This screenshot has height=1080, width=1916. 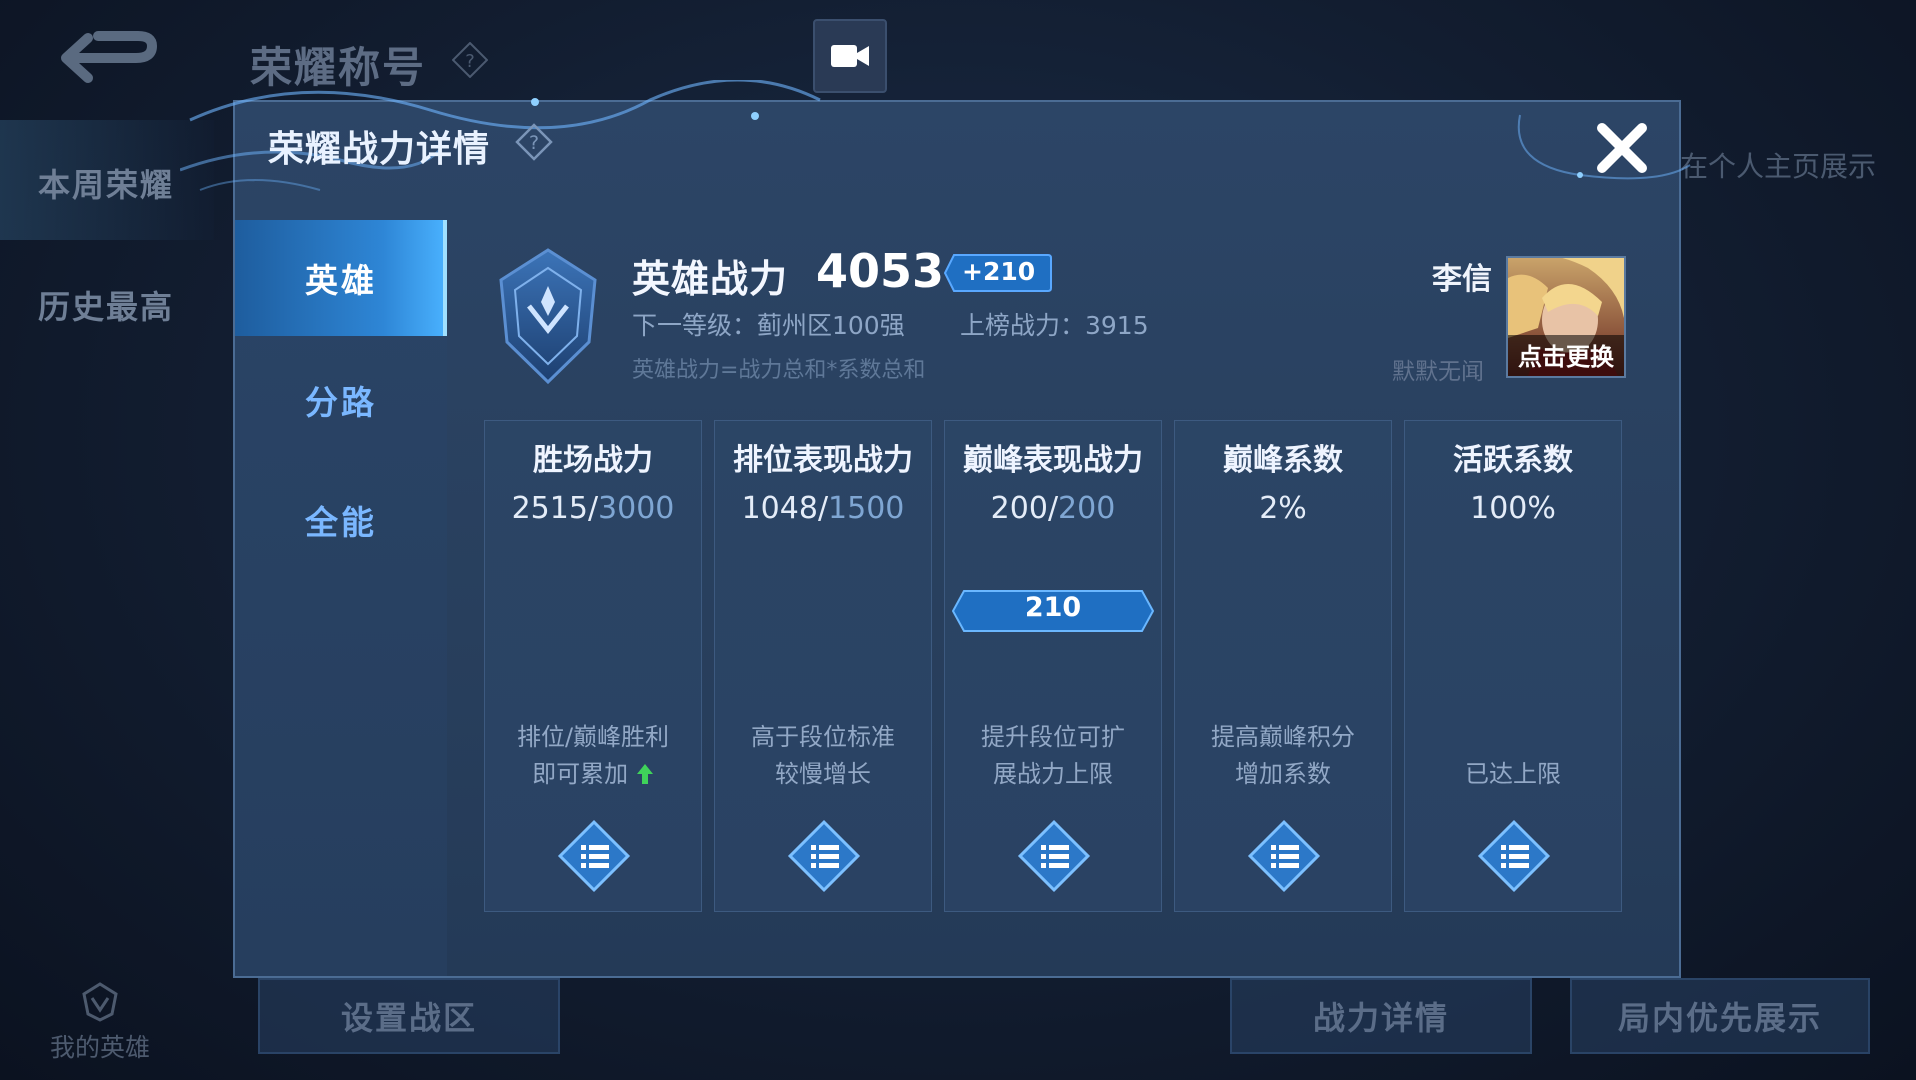 What do you see at coordinates (341, 278) in the screenshot?
I see `tab-hero: 英雄` at bounding box center [341, 278].